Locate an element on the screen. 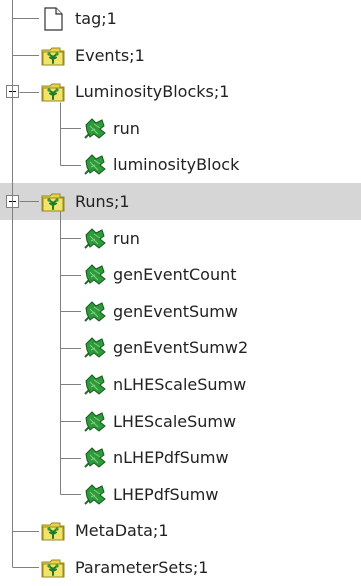 This screenshot has width=361, height=586. tree-node-label: nLHEPdfSumw is located at coordinates (171, 458).